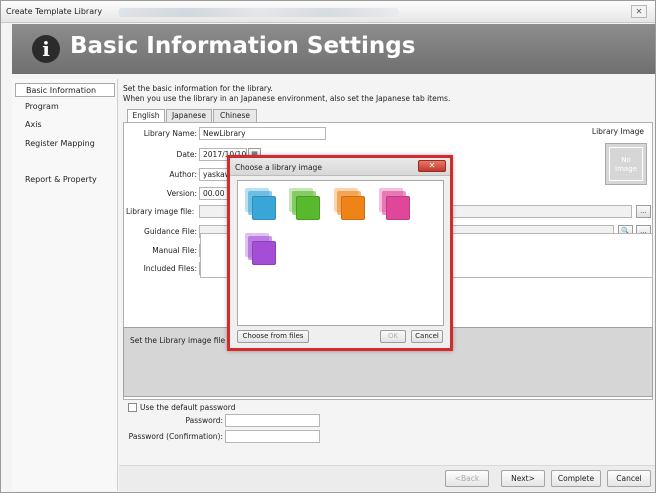  What do you see at coordinates (639, 11) in the screenshot?
I see `window-close-button: ✕` at bounding box center [639, 11].